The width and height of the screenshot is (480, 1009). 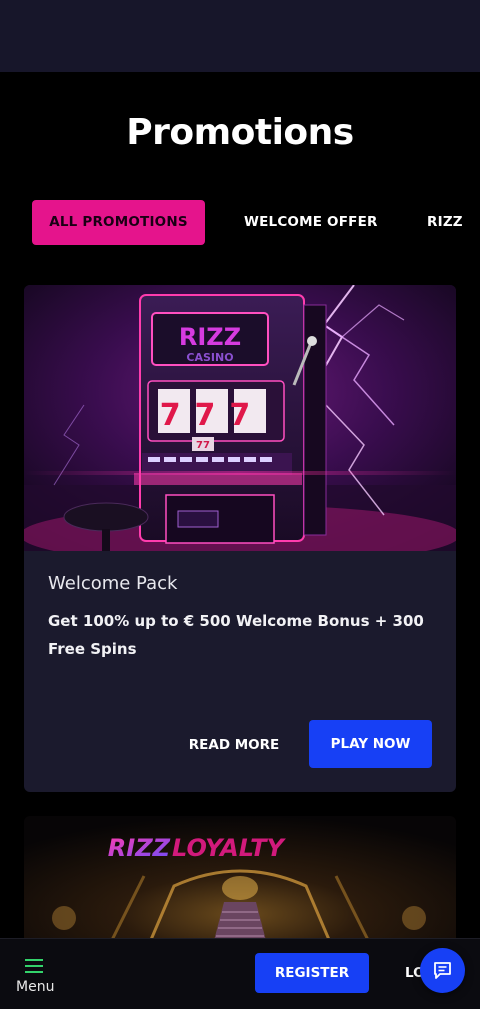 I want to click on slot-sign-sub: CASINO, so click(x=209, y=357).